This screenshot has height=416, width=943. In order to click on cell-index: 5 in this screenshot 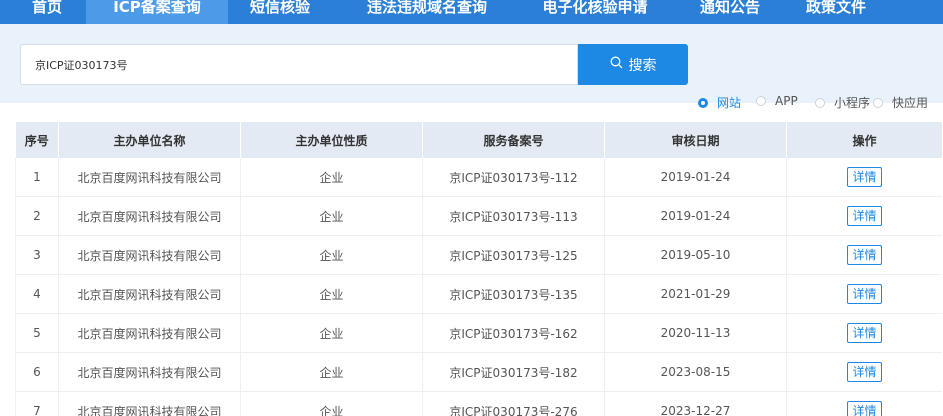, I will do `click(37, 333)`.